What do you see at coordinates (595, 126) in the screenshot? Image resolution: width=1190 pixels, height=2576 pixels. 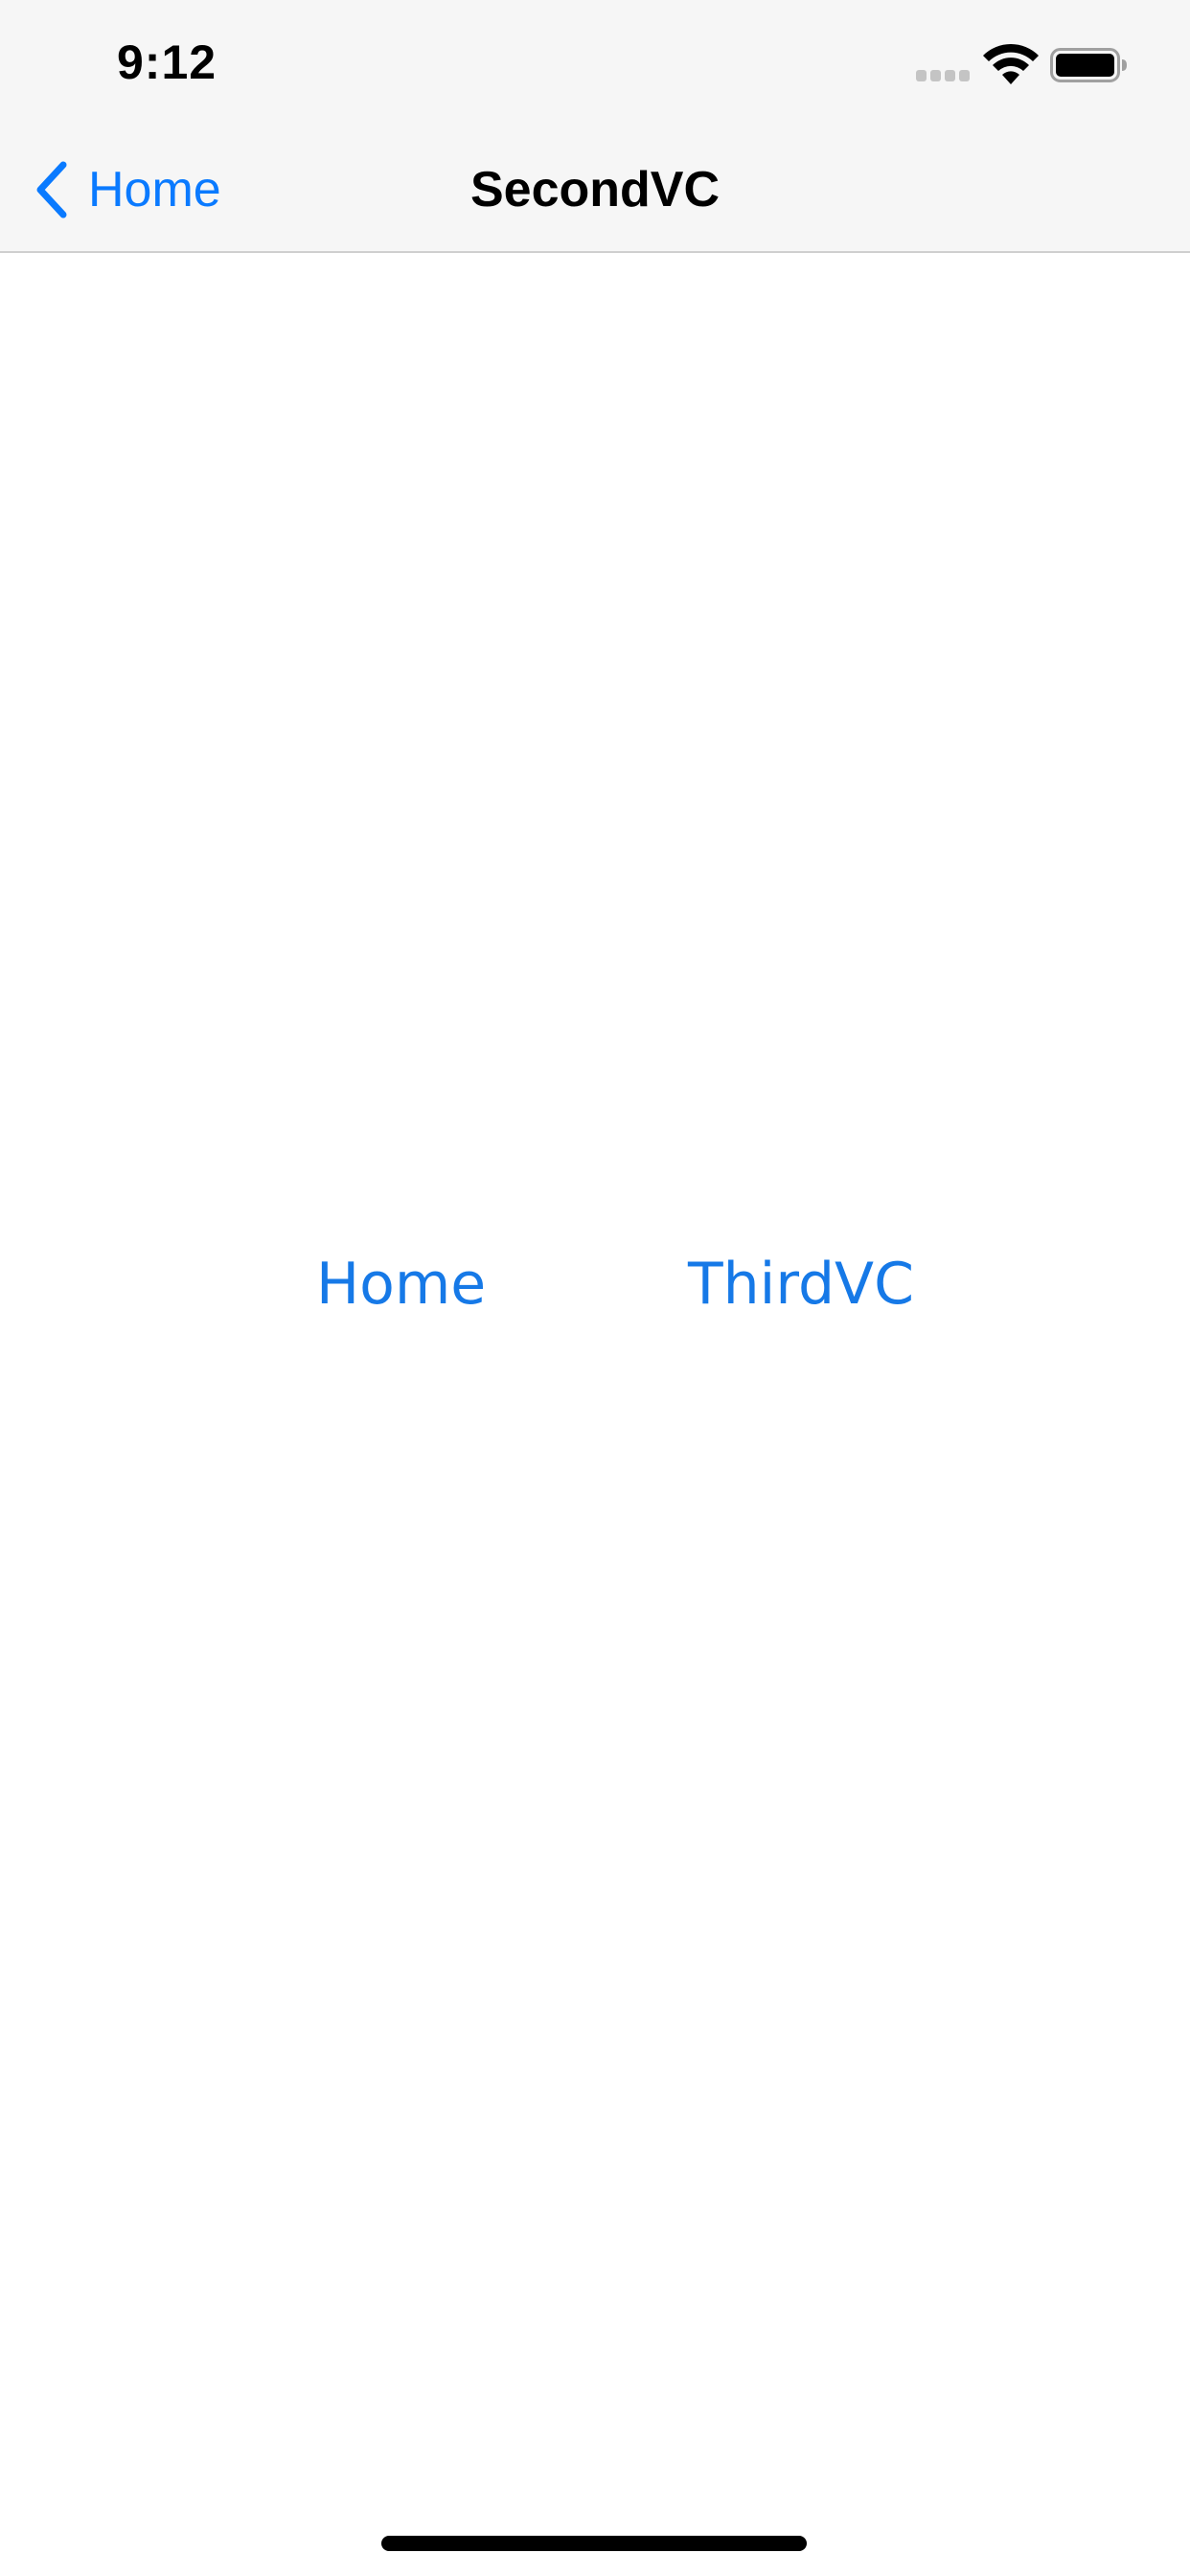 I see `navigation-header: 9:12 Home SecondVC` at bounding box center [595, 126].